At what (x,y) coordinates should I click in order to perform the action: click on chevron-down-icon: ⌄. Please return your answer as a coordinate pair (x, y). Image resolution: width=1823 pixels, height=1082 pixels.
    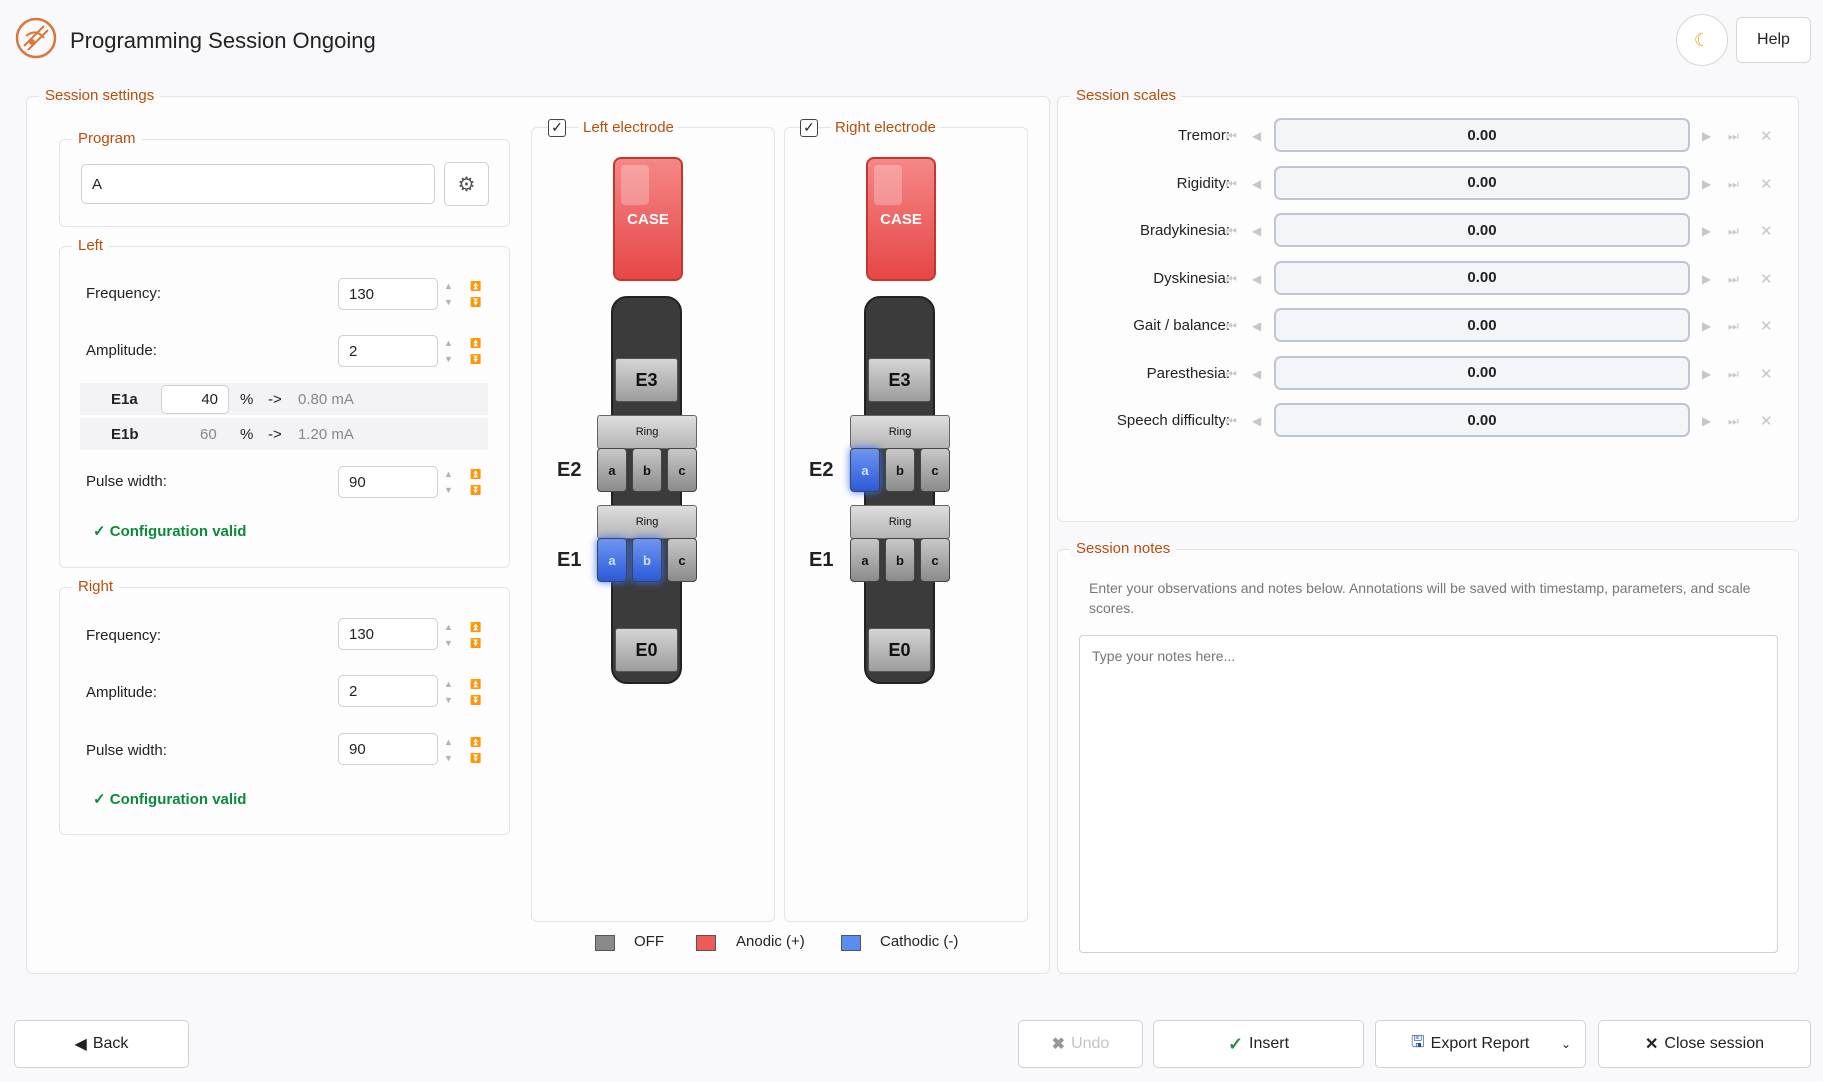
    Looking at the image, I should click on (1566, 1044).